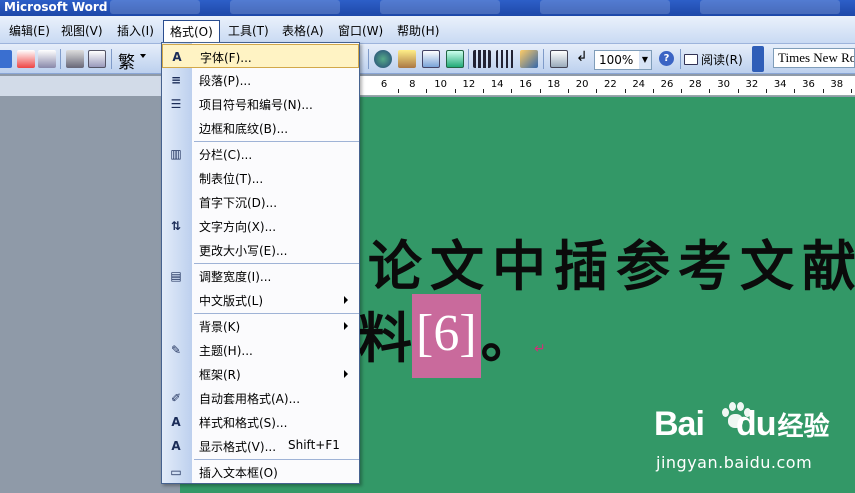  What do you see at coordinates (616, 60) in the screenshot?
I see `zoom-value: 100%` at bounding box center [616, 60].